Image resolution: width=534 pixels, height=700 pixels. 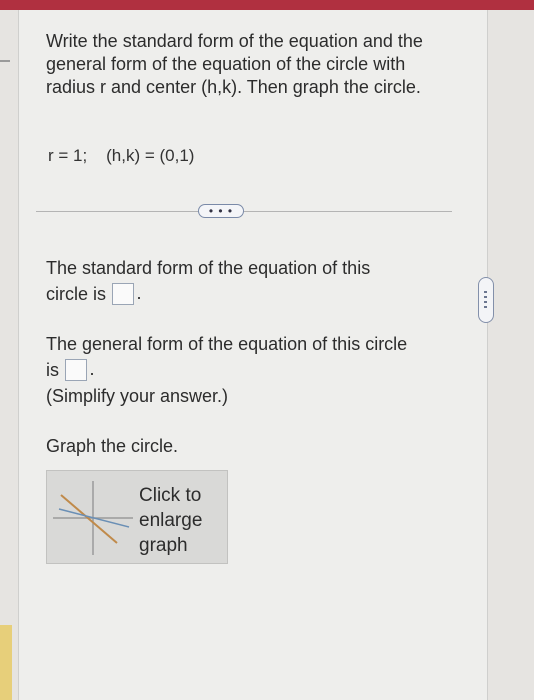 I want to click on general-form-answer-box, so click(x=76, y=370).